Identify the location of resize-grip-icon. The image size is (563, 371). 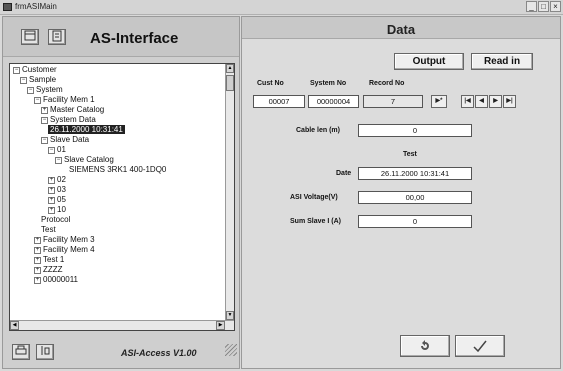
(231, 350).